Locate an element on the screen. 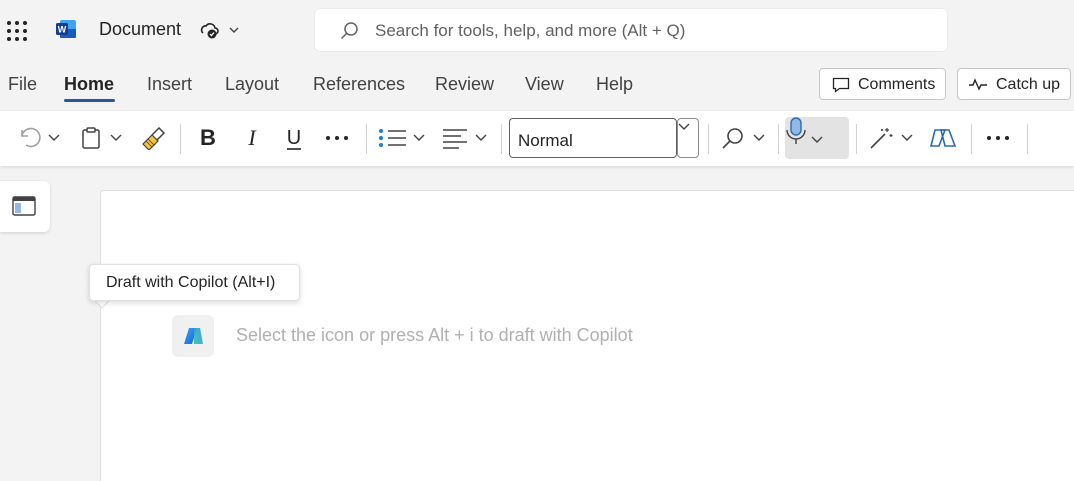 This screenshot has width=1074, height=481. tab-view: View is located at coordinates (544, 84).